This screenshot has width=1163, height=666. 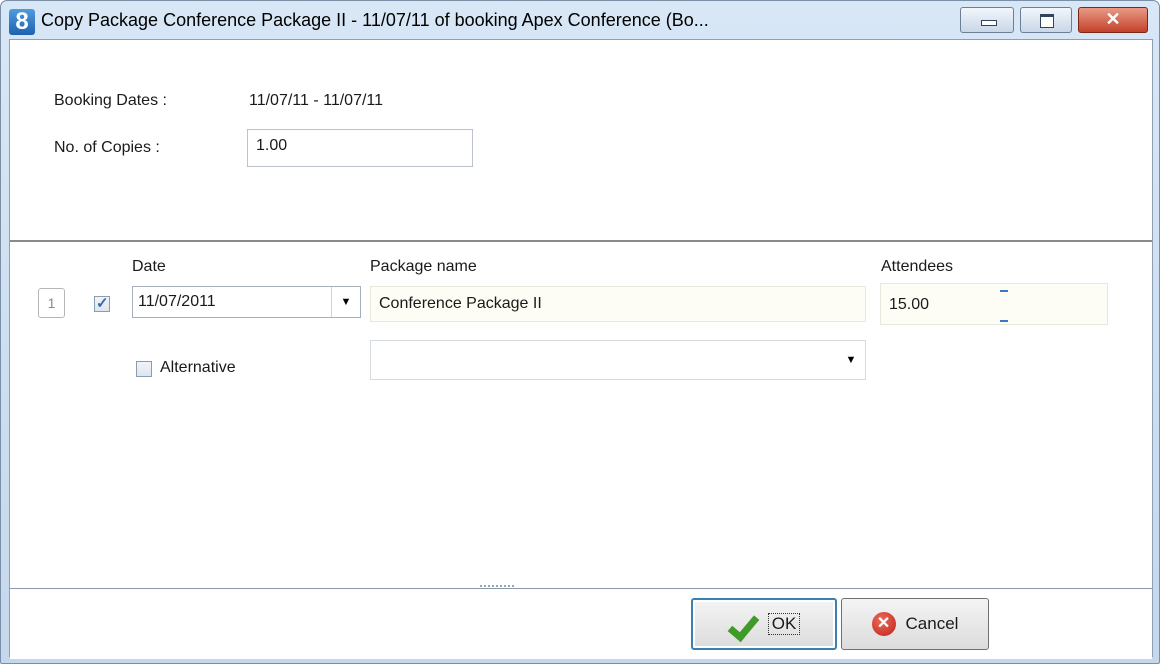 What do you see at coordinates (423, 266) in the screenshot?
I see `package-name-column-header: Package name` at bounding box center [423, 266].